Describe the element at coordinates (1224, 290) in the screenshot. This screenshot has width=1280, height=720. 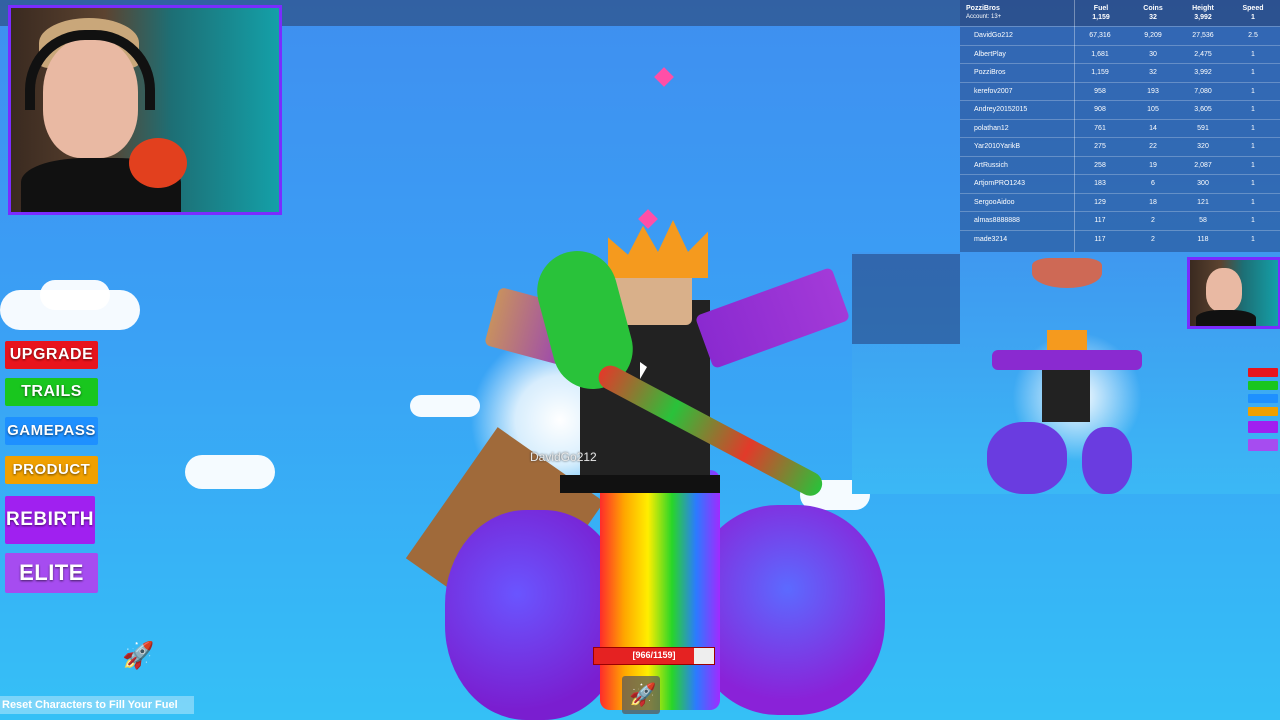
I see `streamer-face` at that location.